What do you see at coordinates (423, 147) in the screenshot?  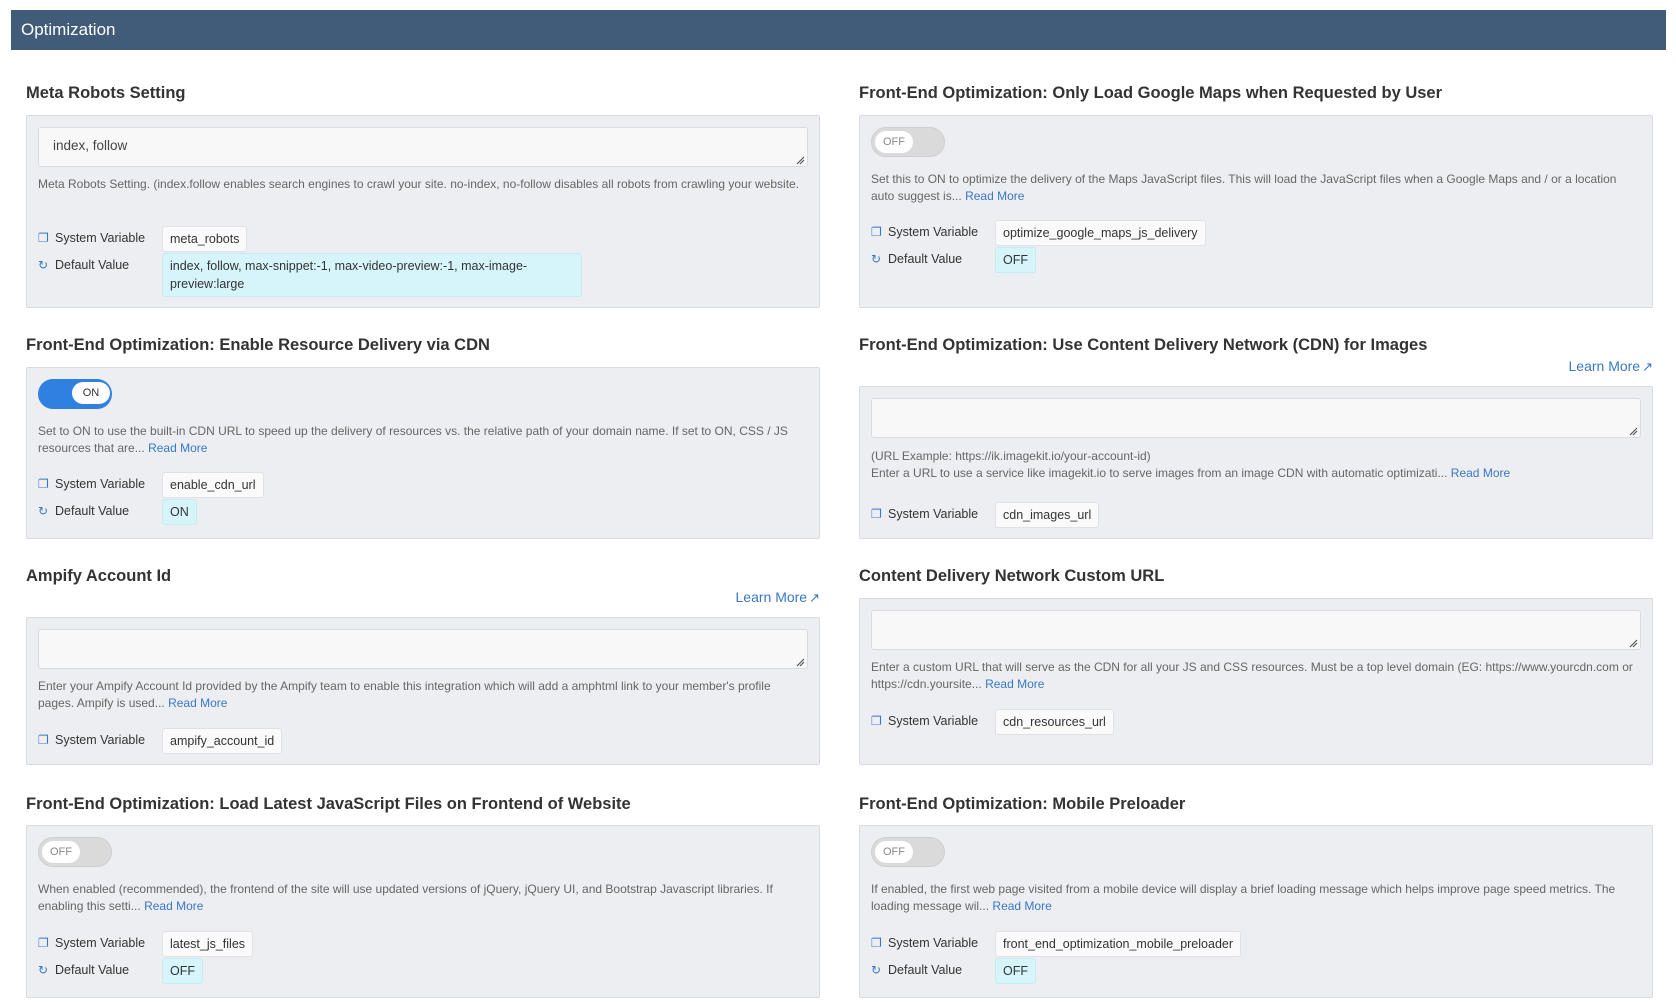 I see `meta-robots-textarea: index, follow` at bounding box center [423, 147].